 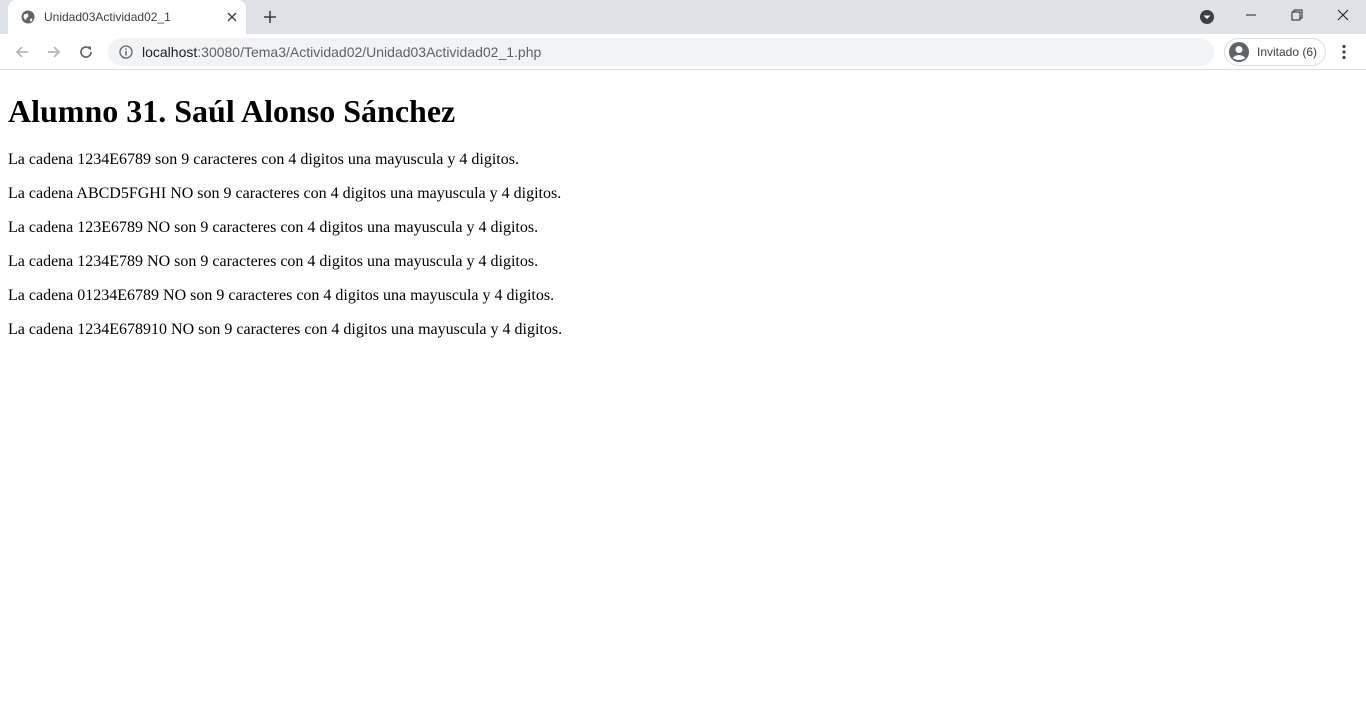 What do you see at coordinates (232, 17) in the screenshot?
I see `close-icon` at bounding box center [232, 17].